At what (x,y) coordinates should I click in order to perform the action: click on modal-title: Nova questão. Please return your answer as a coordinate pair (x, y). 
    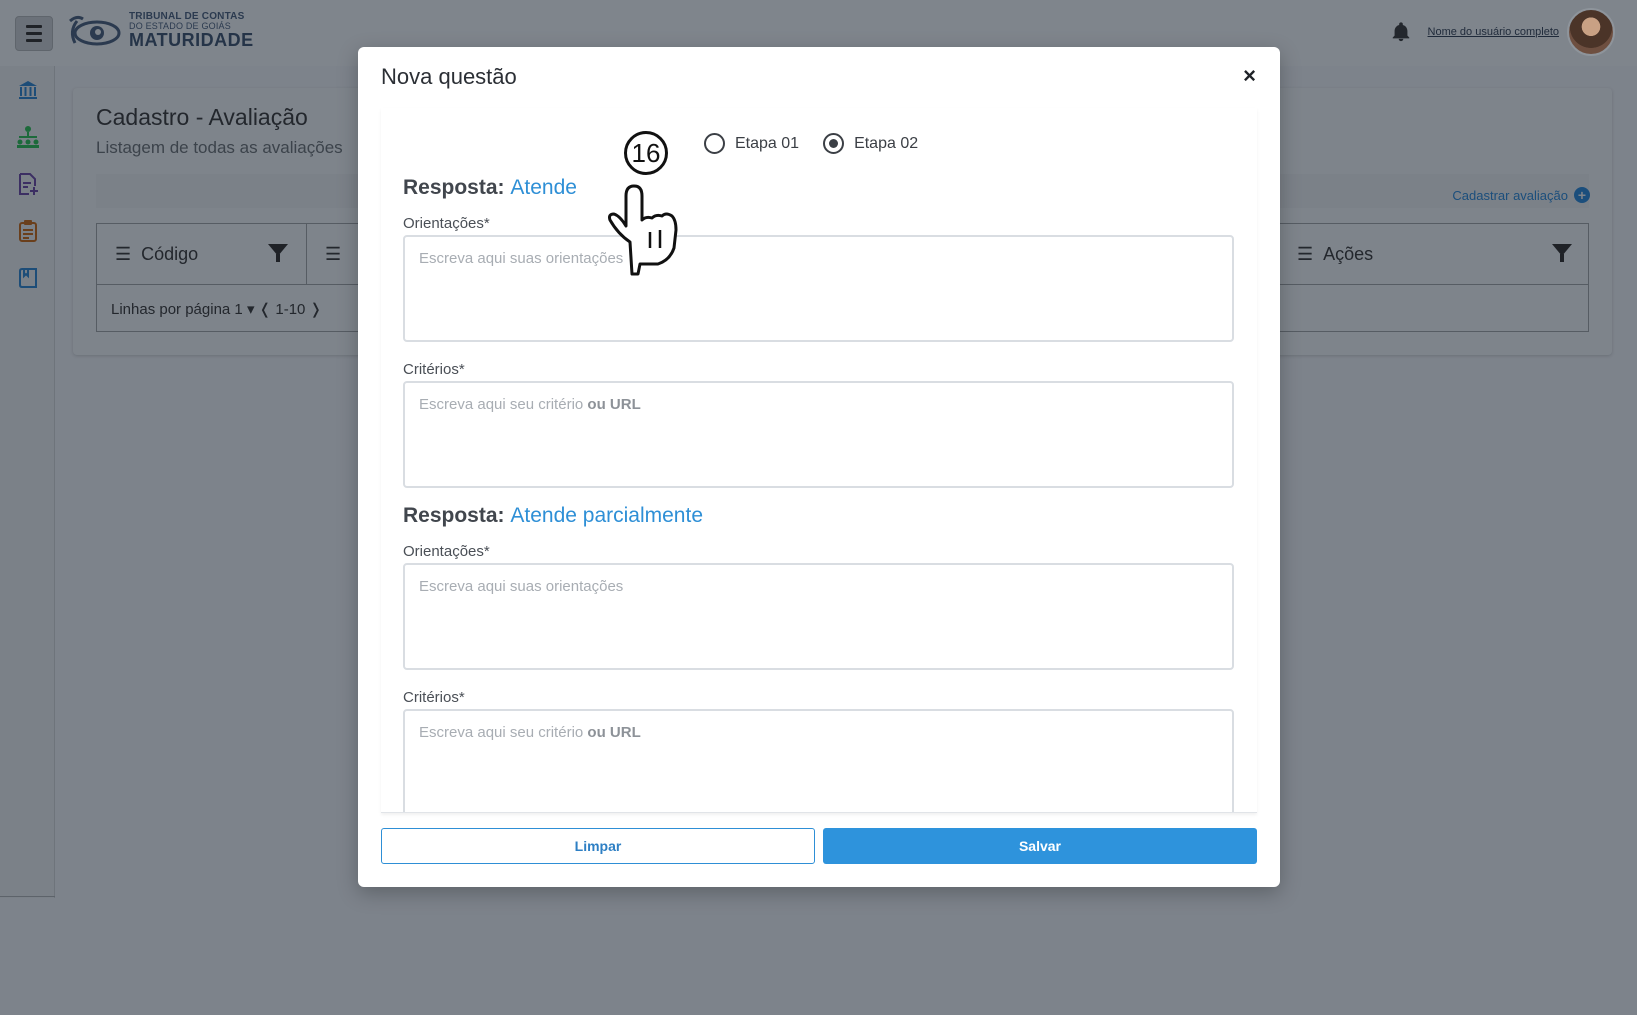
    Looking at the image, I should click on (449, 76).